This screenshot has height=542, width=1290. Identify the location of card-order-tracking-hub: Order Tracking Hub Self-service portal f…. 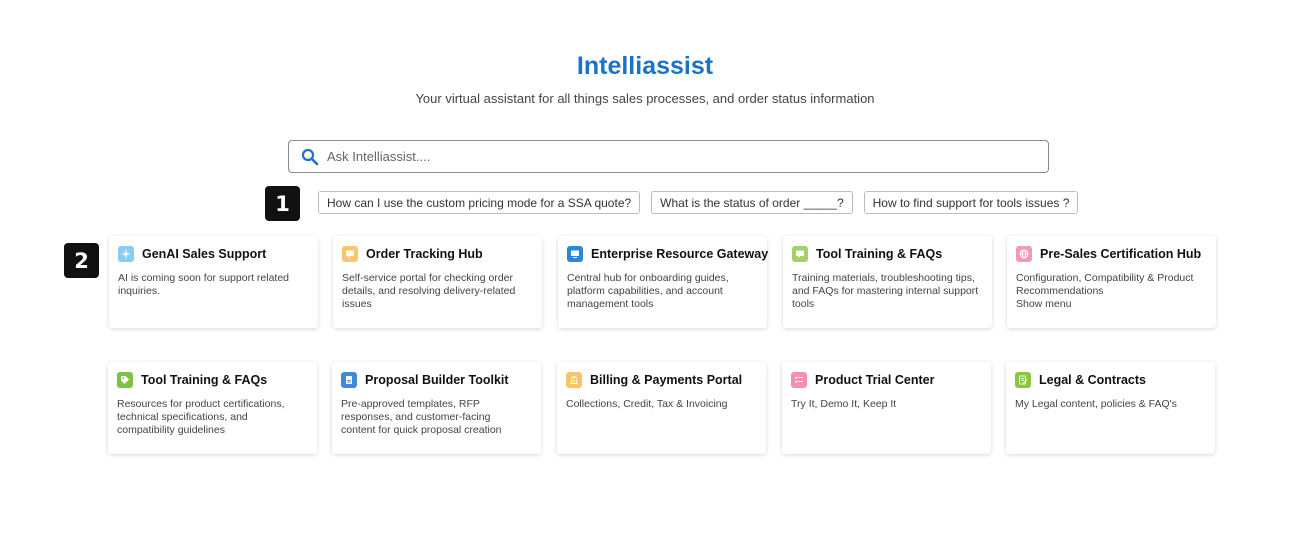
(437, 282).